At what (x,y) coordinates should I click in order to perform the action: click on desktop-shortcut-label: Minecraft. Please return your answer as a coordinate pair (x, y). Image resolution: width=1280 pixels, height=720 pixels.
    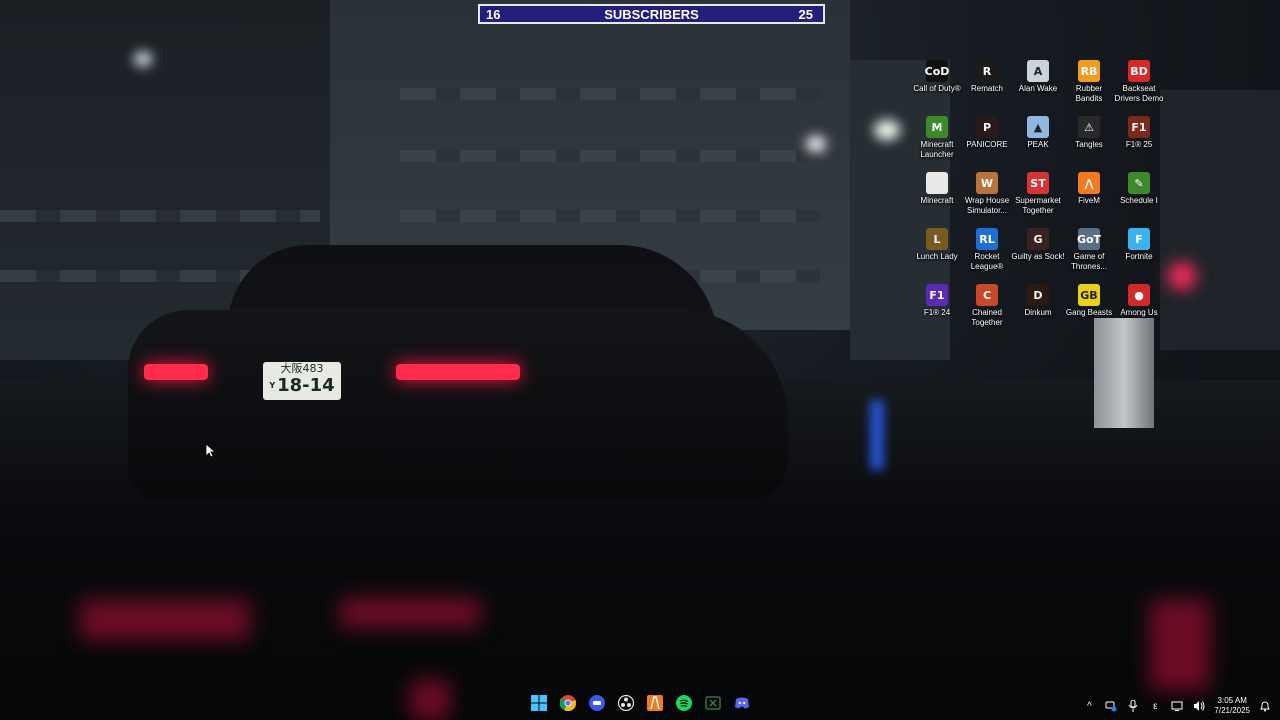
    Looking at the image, I should click on (937, 200).